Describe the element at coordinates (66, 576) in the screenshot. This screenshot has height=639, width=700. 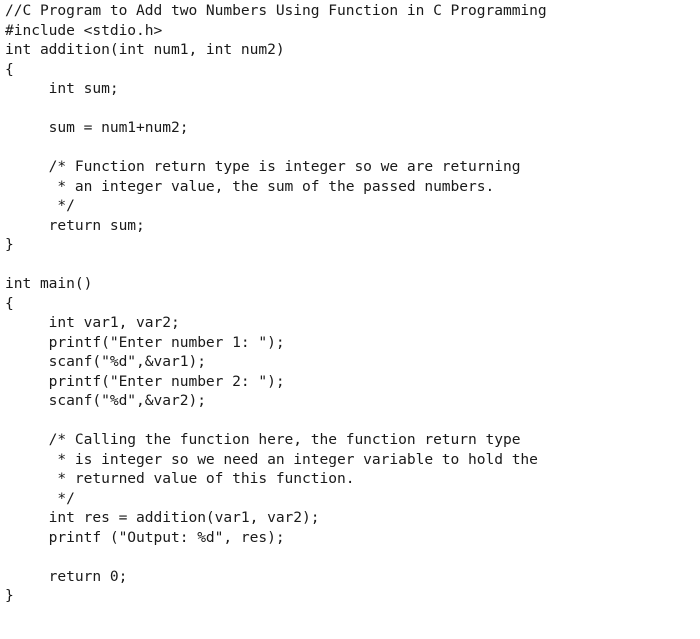
I see `code-line-return-zero: return 0;` at that location.